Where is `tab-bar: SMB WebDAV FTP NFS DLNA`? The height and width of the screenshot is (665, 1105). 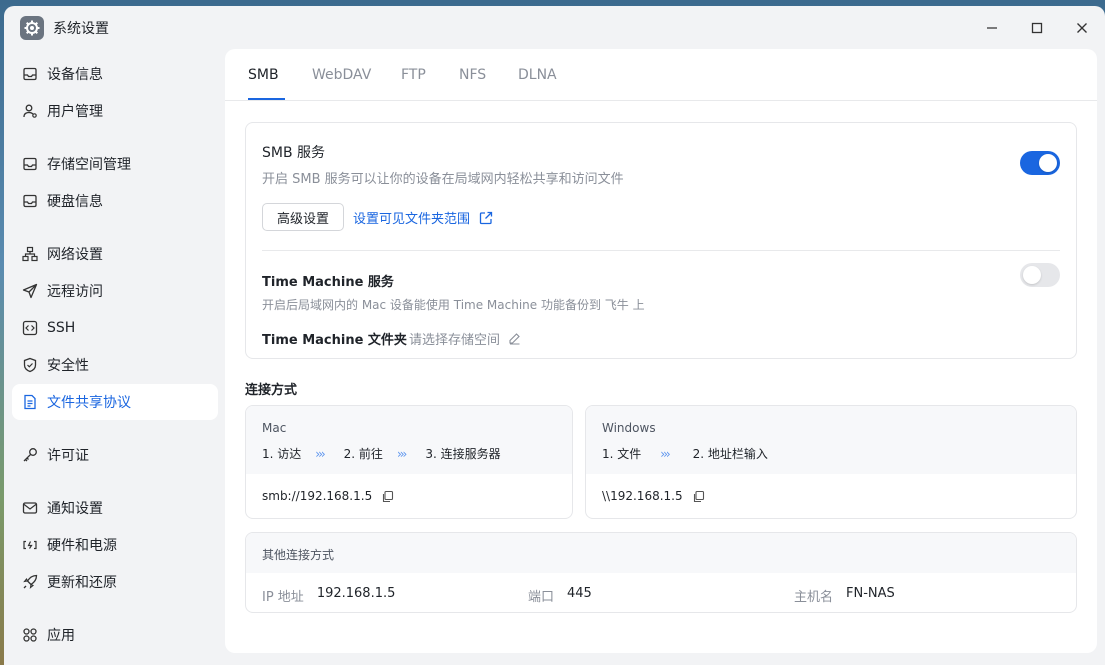 tab-bar: SMB WebDAV FTP NFS DLNA is located at coordinates (661, 75).